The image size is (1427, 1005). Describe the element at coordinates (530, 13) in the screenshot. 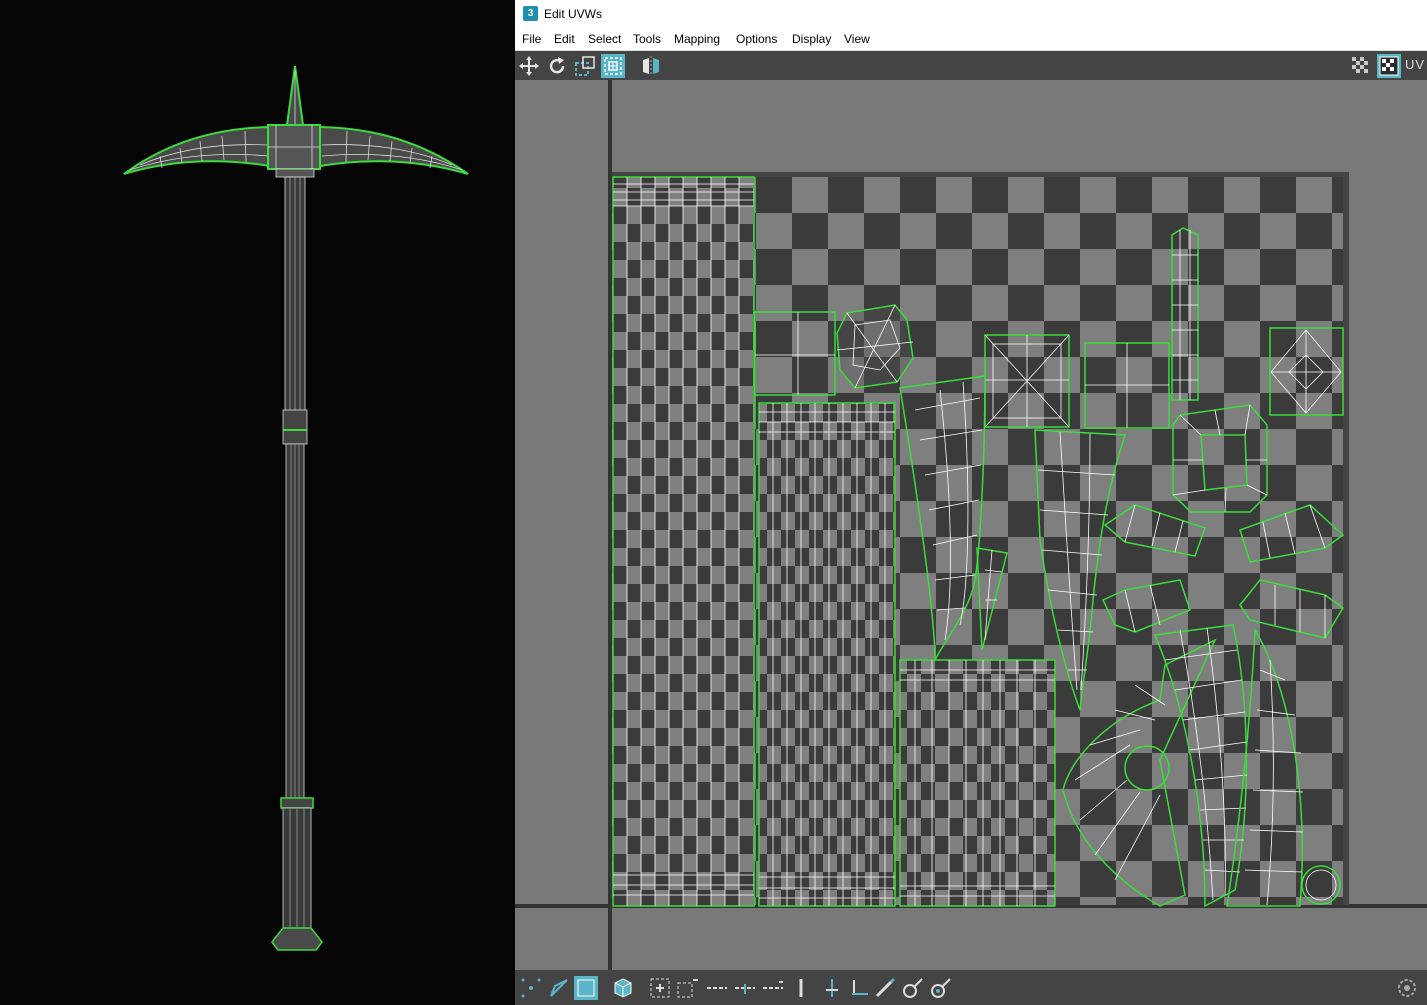

I see `app-icon: 3` at that location.